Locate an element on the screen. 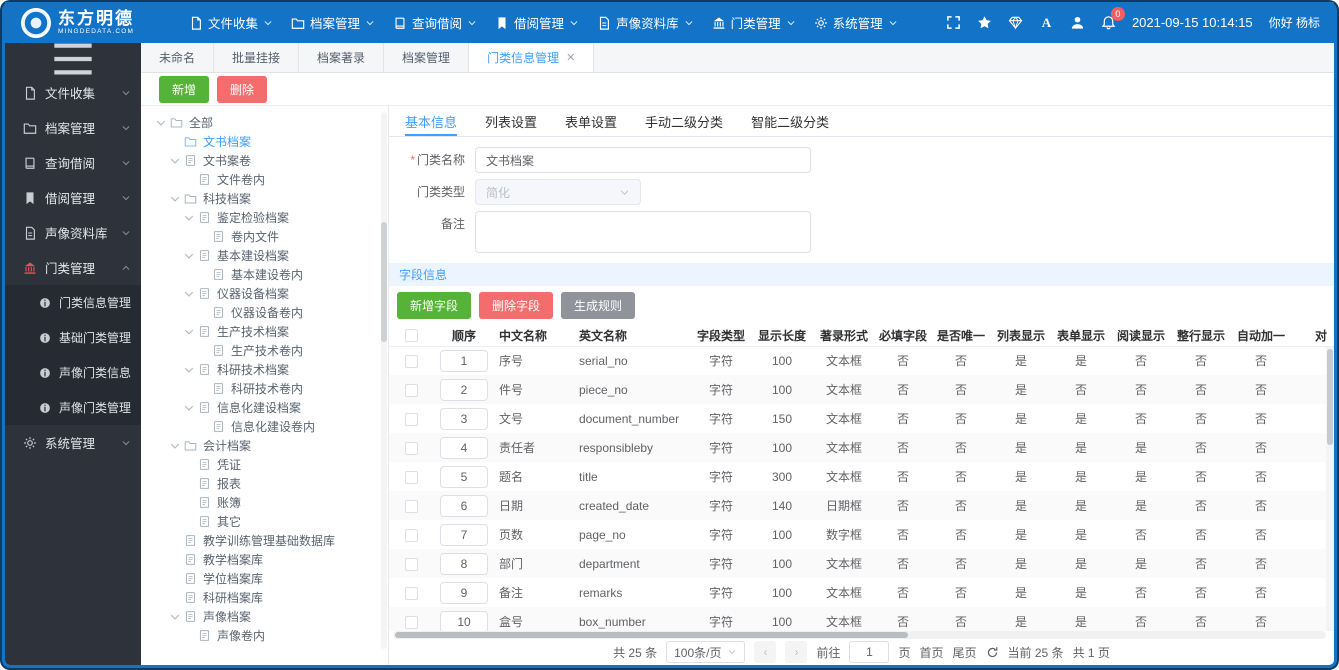  sidebar-item-media: 声像资料库 is located at coordinates (73, 232).